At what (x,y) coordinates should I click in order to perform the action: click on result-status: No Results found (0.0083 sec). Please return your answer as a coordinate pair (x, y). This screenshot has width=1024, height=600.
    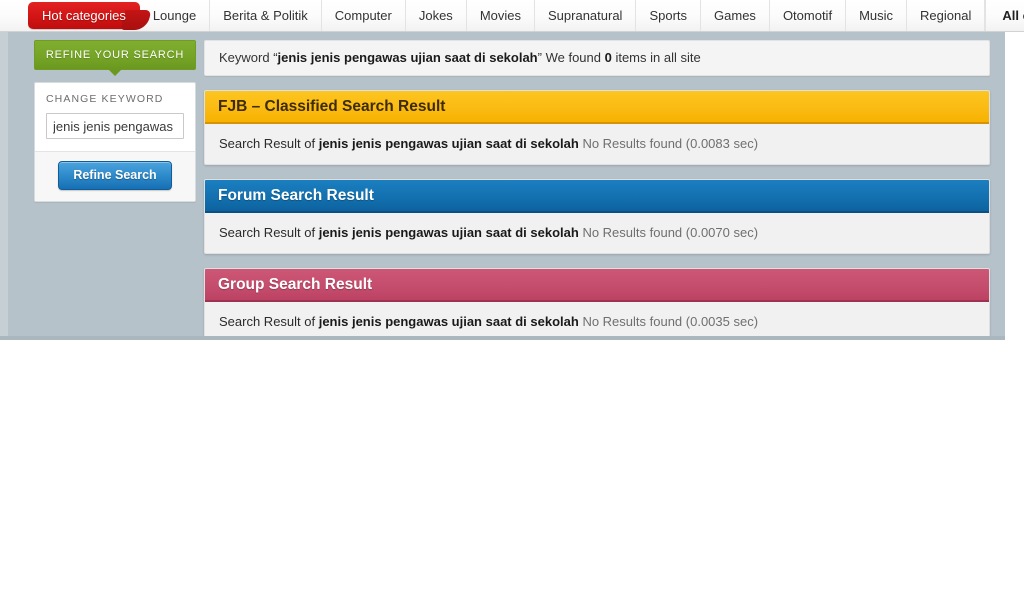
    Looking at the image, I should click on (668, 143).